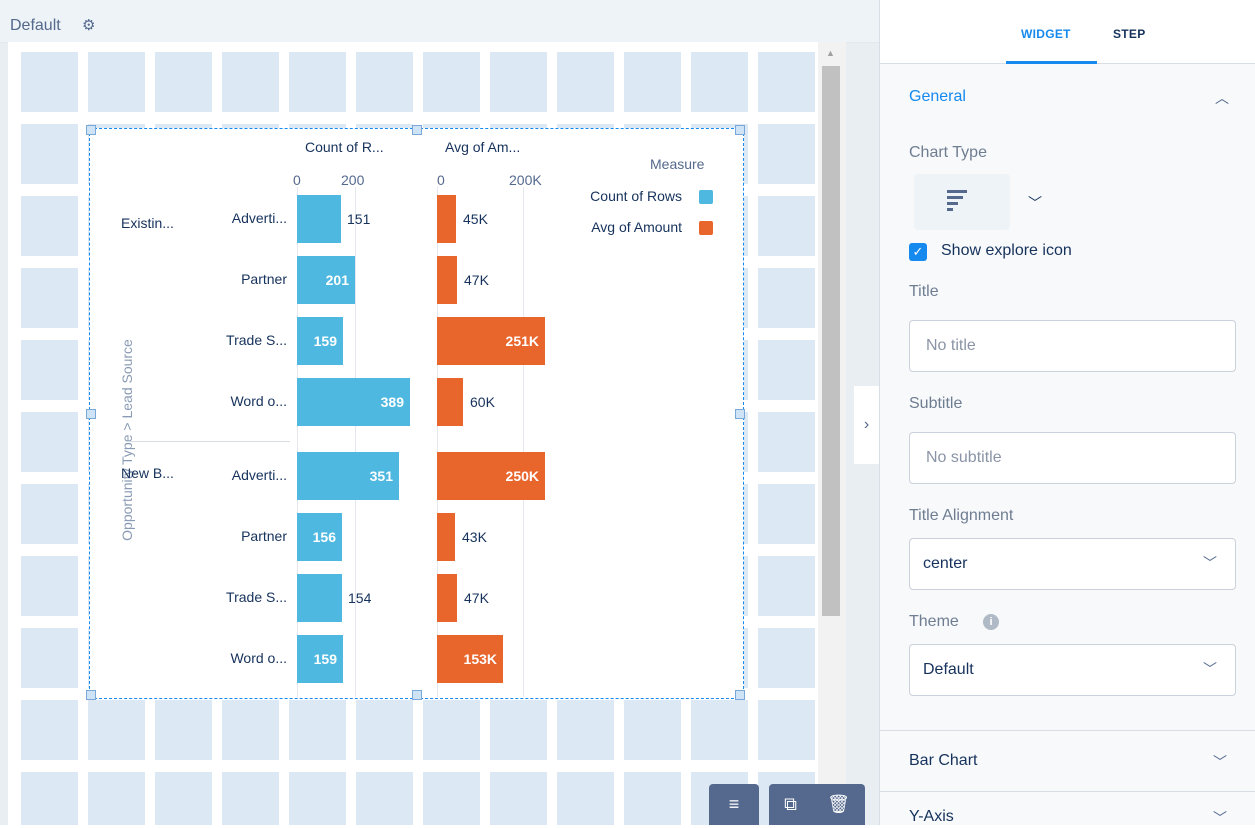 This screenshot has width=1255, height=828. I want to click on title-alignment-select: center ﹀, so click(1072, 564).